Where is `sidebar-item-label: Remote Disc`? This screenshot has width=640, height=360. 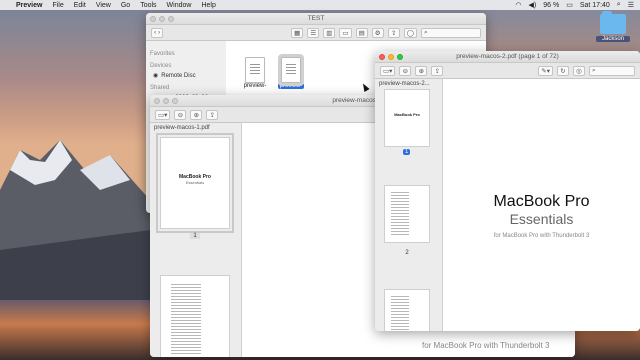 sidebar-item-label: Remote Disc is located at coordinates (178, 75).